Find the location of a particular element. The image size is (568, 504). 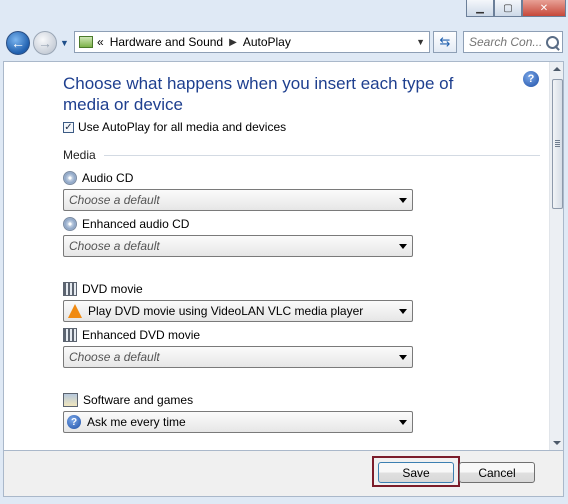

media-item-label: Software and games is located at coordinates (138, 400).